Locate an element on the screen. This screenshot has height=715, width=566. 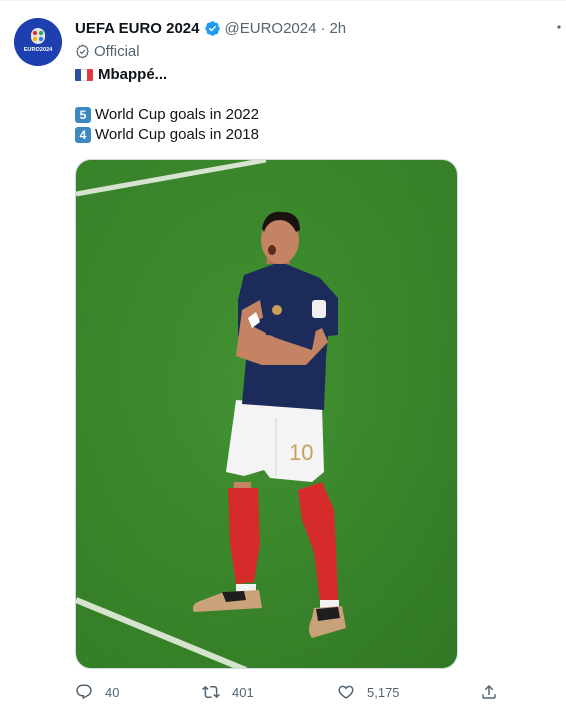
keycap-four-icon: 4 is located at coordinates (83, 135).